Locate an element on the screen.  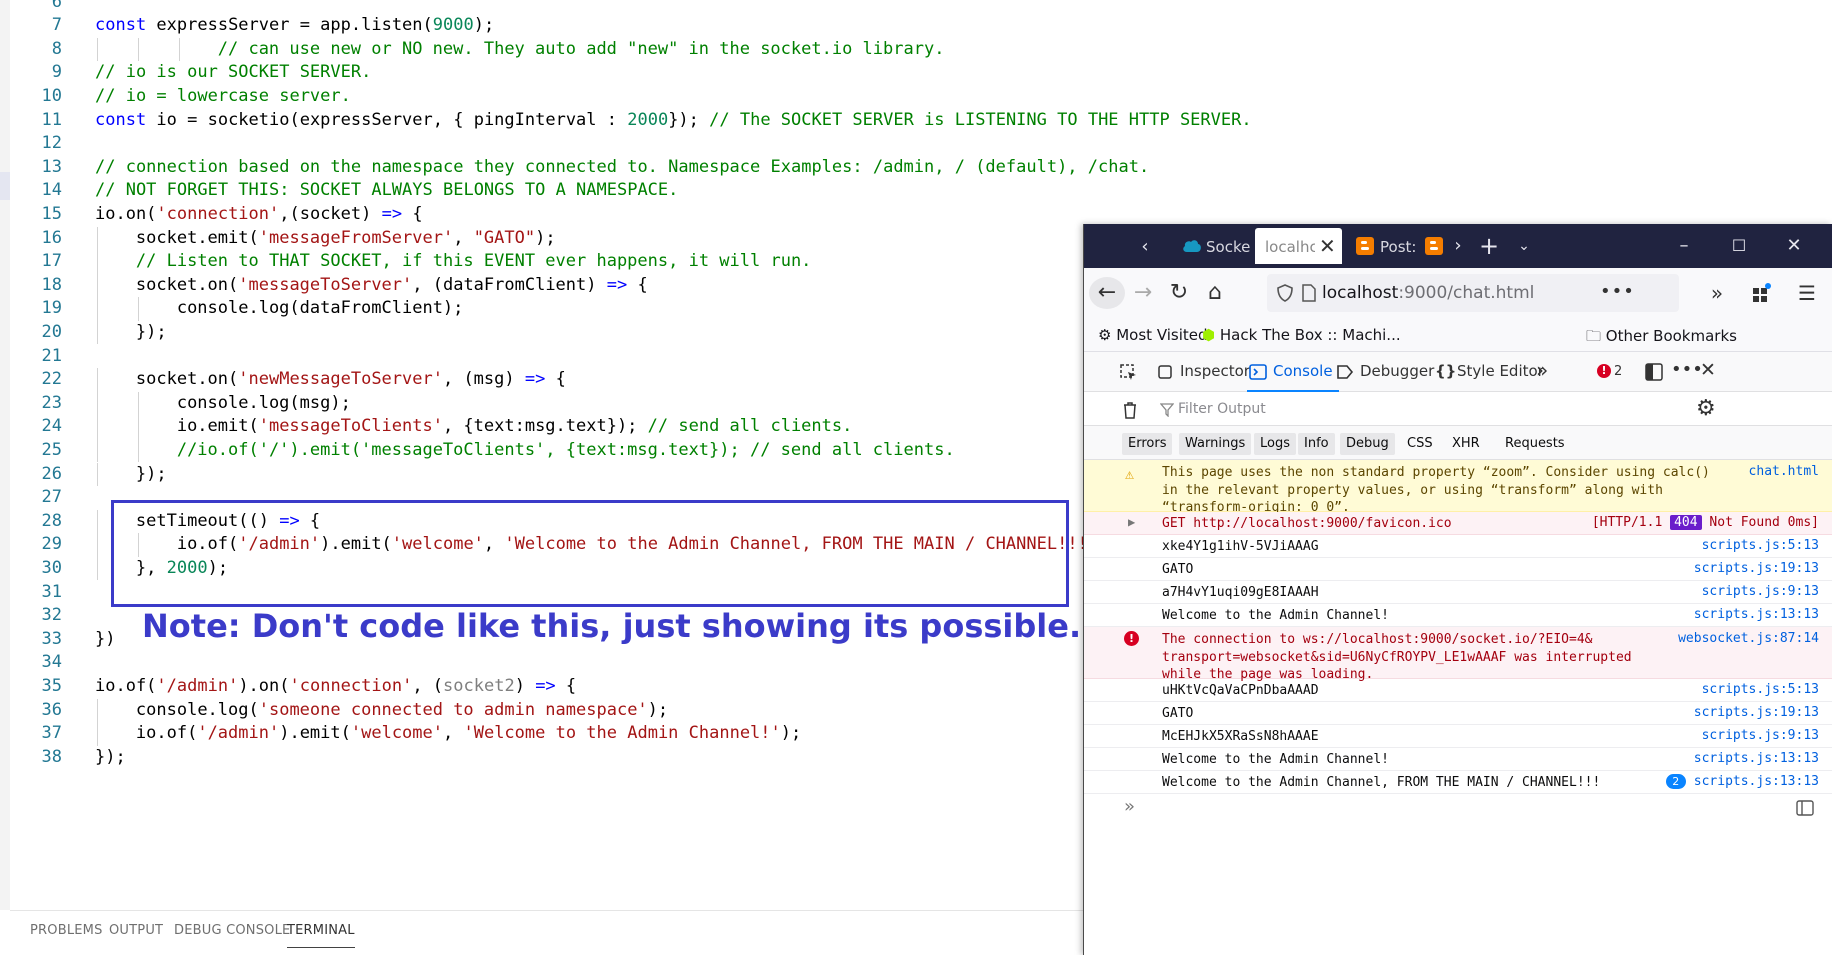
menu-hamburger-icon: ☰ is located at coordinates (1807, 293).